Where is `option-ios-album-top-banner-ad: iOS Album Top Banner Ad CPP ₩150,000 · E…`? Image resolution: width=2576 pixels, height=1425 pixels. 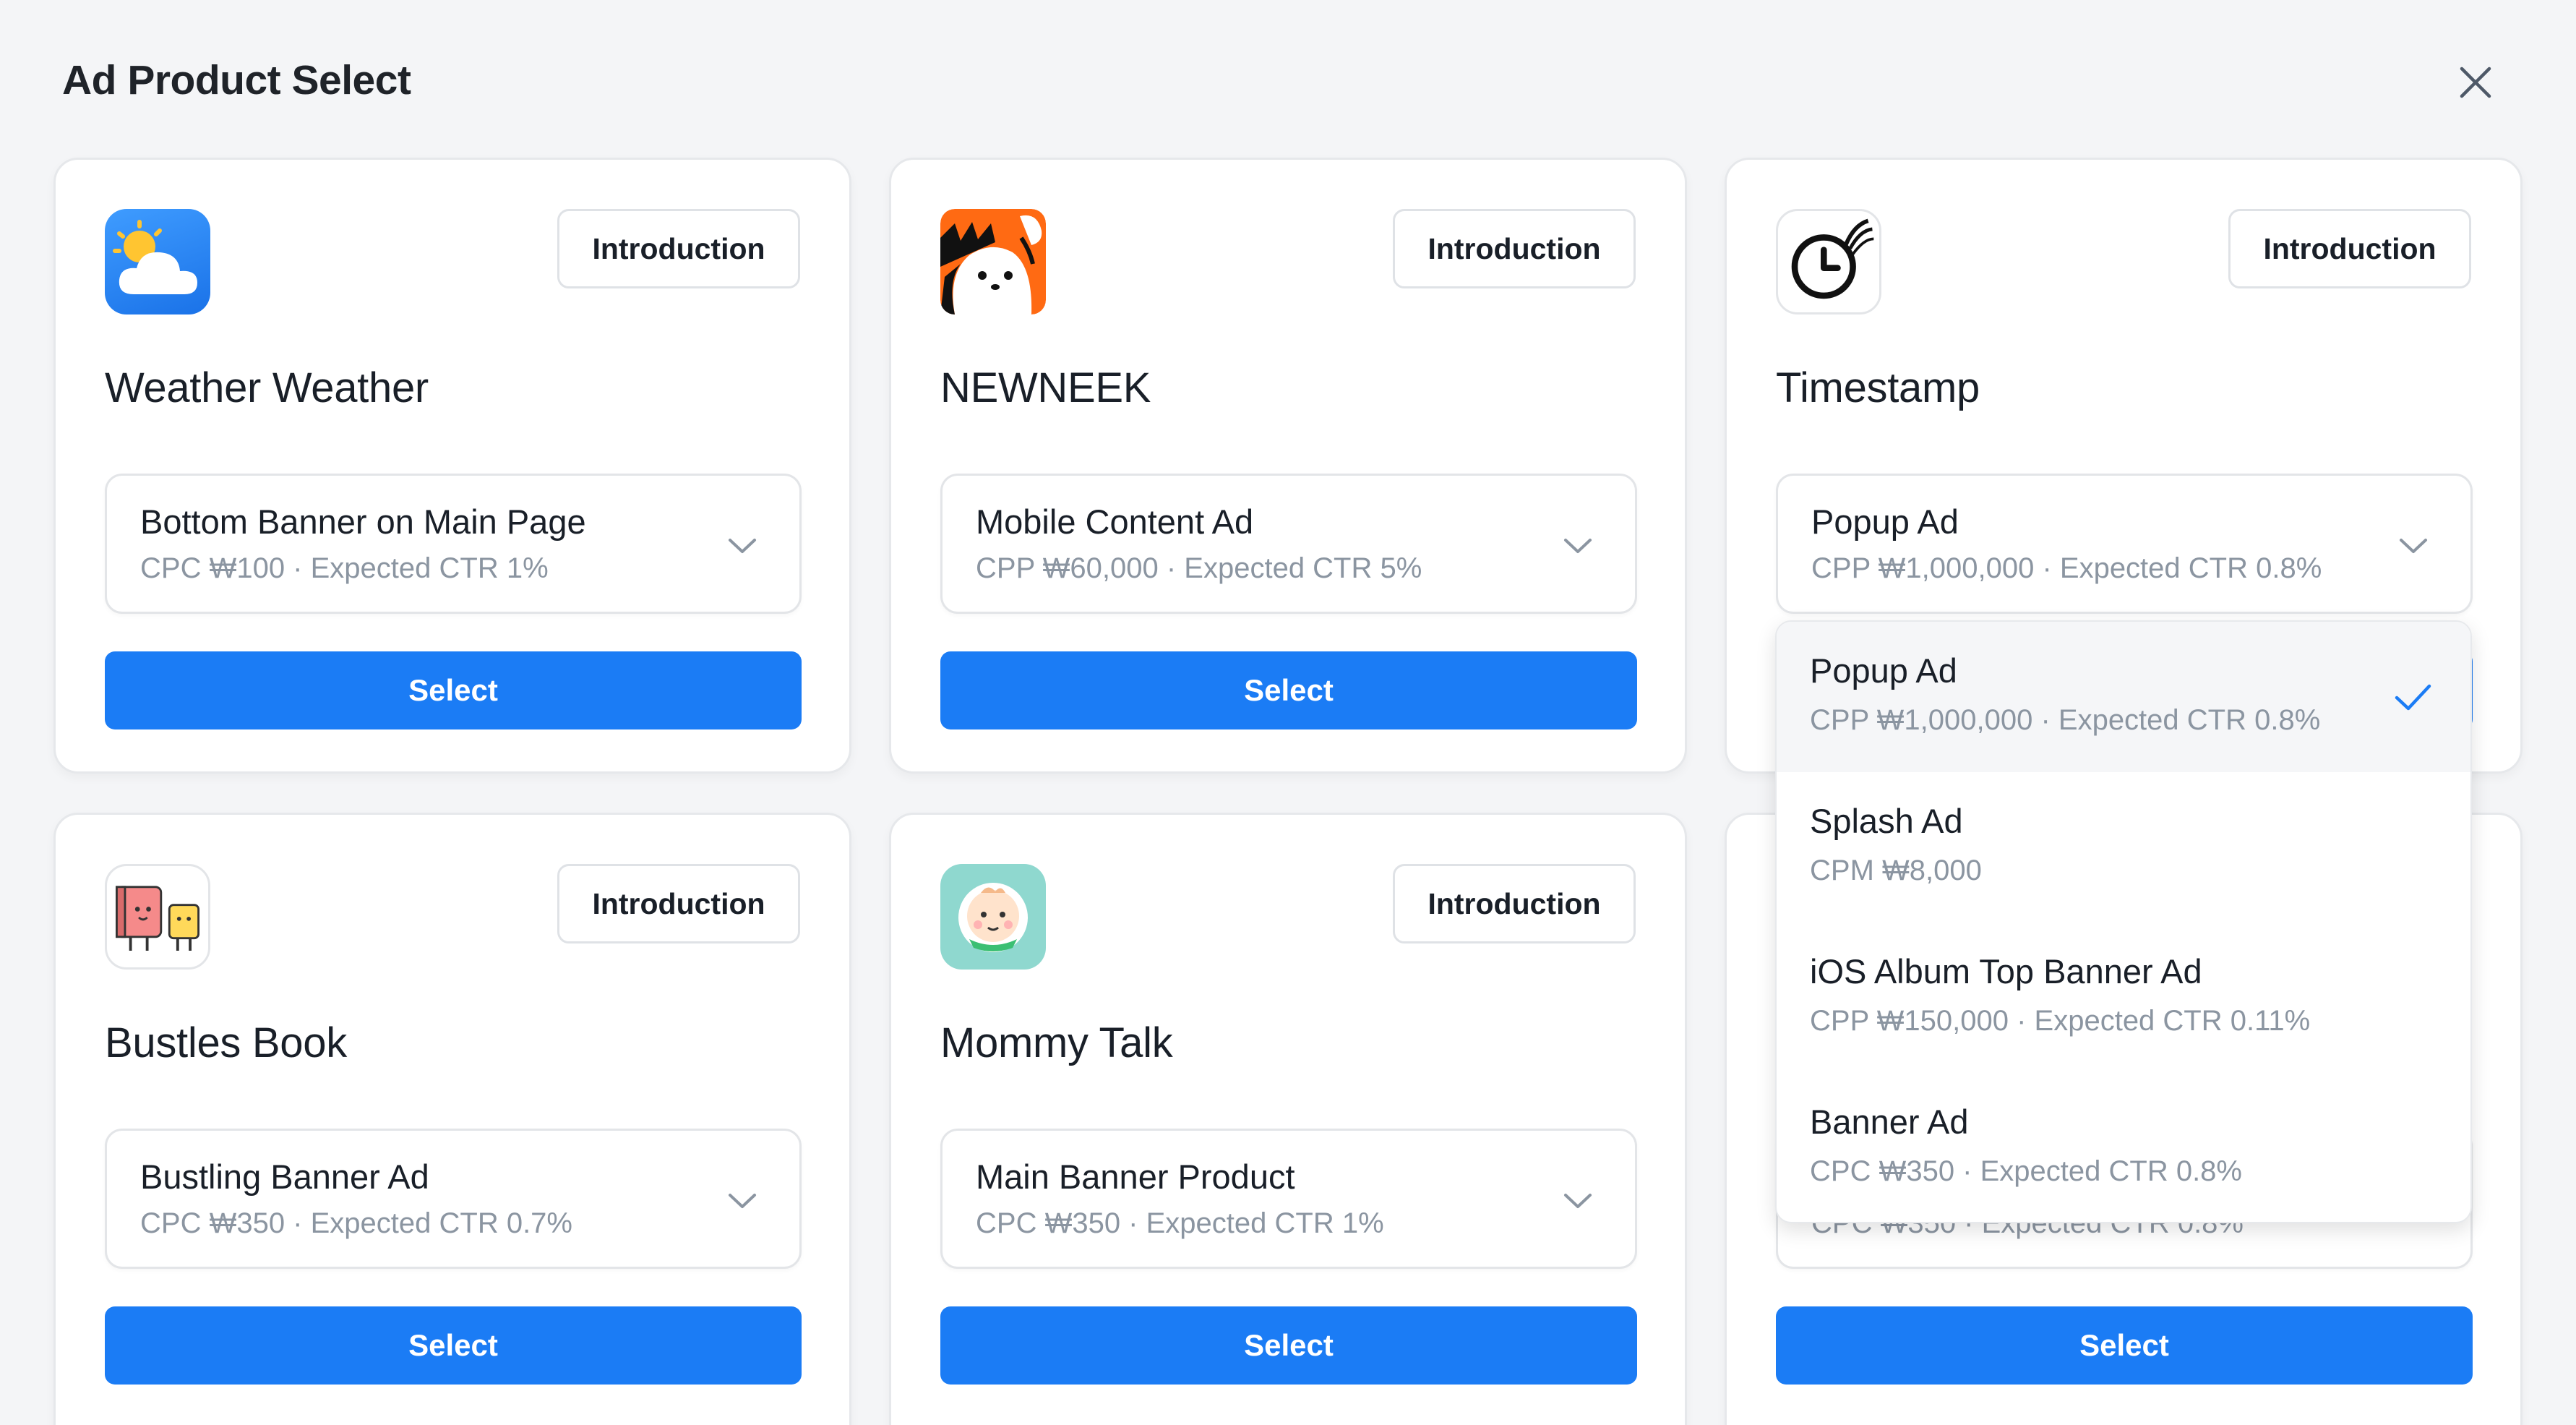 option-ios-album-top-banner-ad: iOS Album Top Banner Ad CPP ₩150,000 · E… is located at coordinates (2123, 998).